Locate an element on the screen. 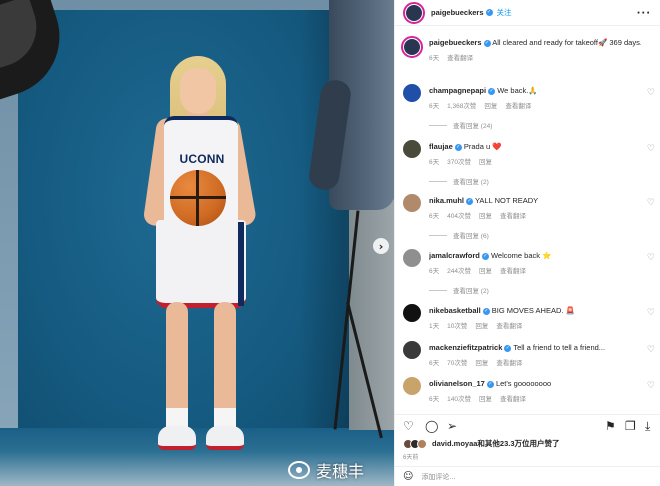  follow-button: 关注 is located at coordinates (504, 12).